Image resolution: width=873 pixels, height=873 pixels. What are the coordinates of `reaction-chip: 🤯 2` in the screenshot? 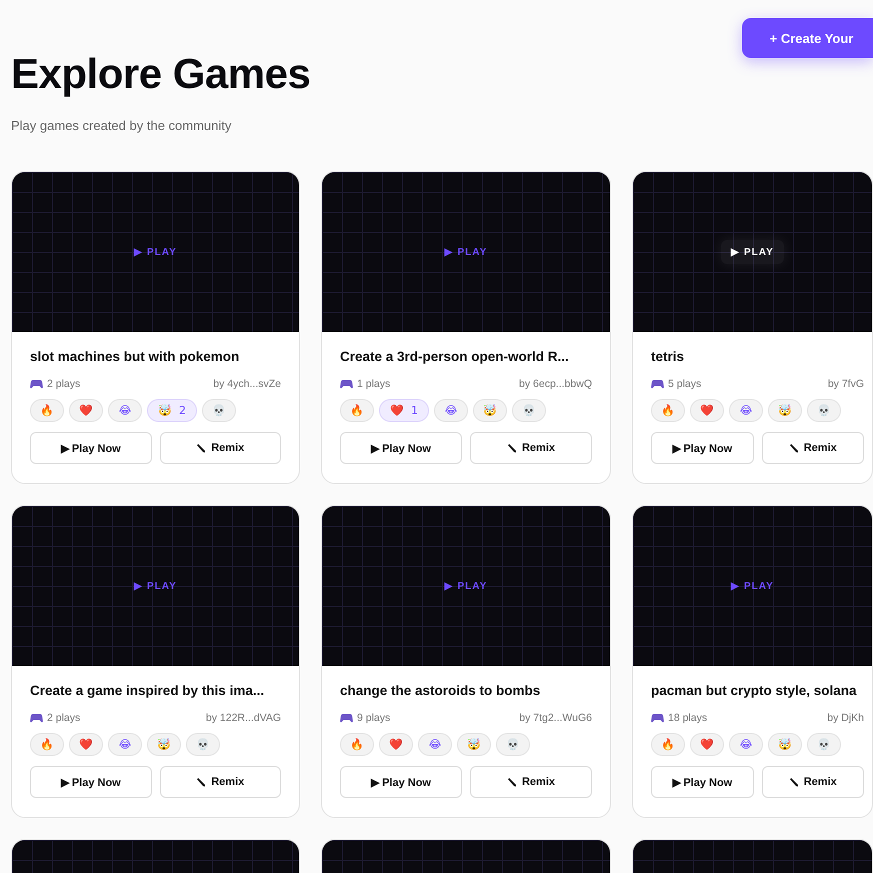 It's located at (172, 410).